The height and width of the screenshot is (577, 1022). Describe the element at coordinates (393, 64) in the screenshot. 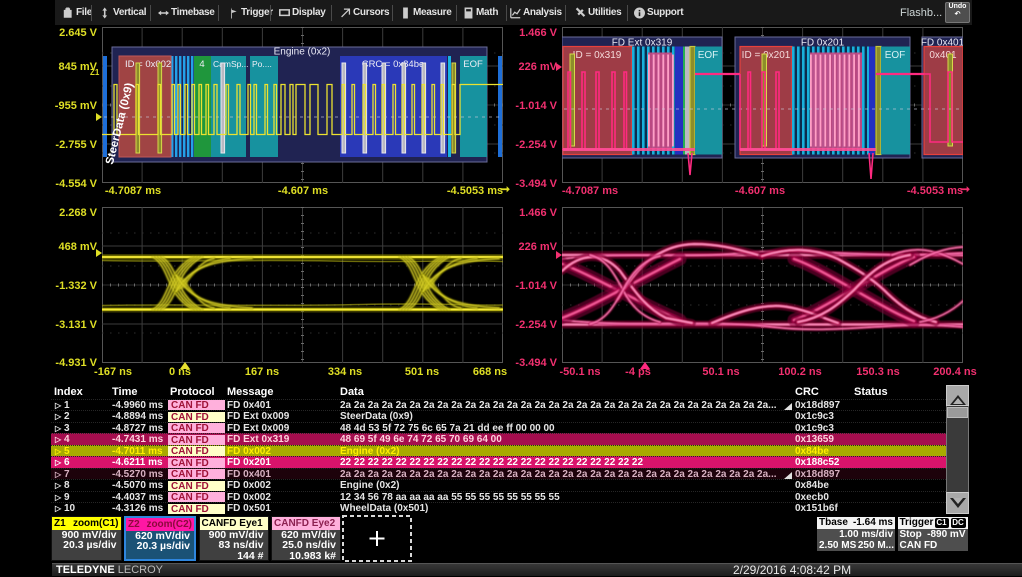

I see `svg-text: CRC = 0x84be` at that location.